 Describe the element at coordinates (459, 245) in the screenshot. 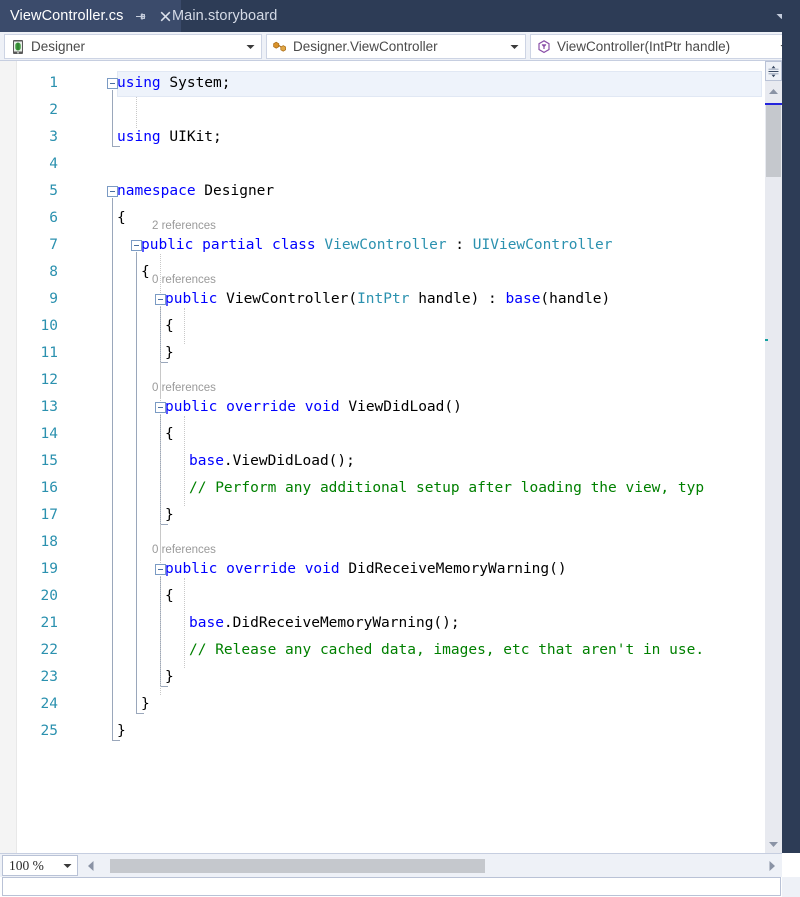

I see `code-token: :` at that location.